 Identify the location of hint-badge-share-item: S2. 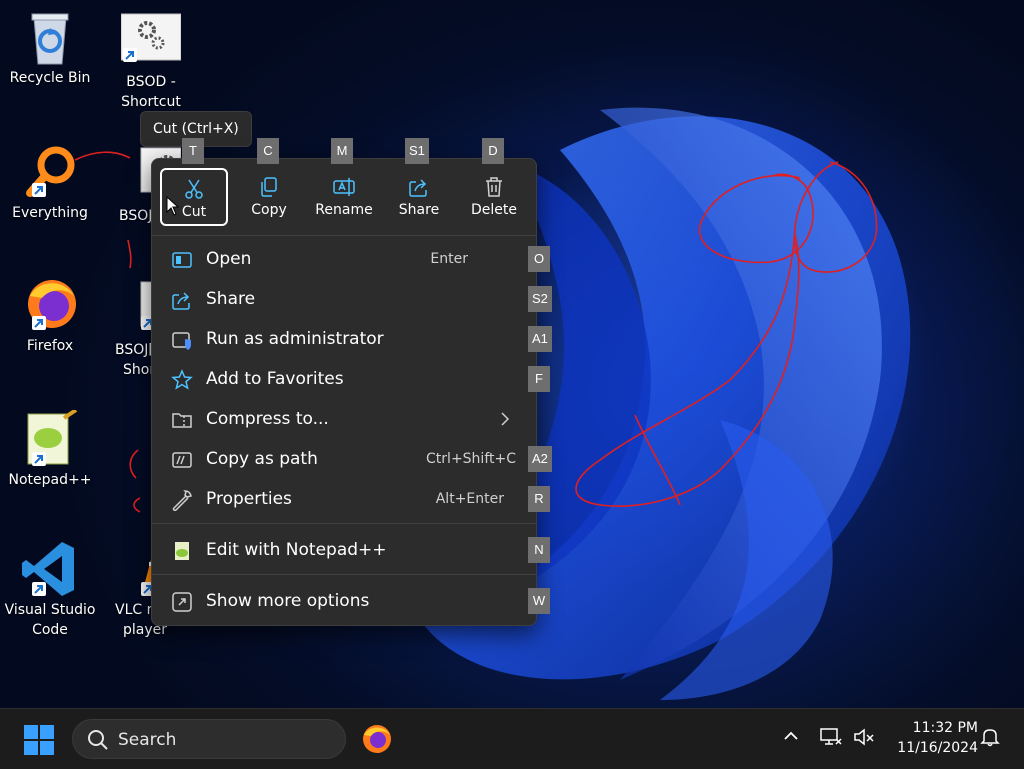
(540, 299).